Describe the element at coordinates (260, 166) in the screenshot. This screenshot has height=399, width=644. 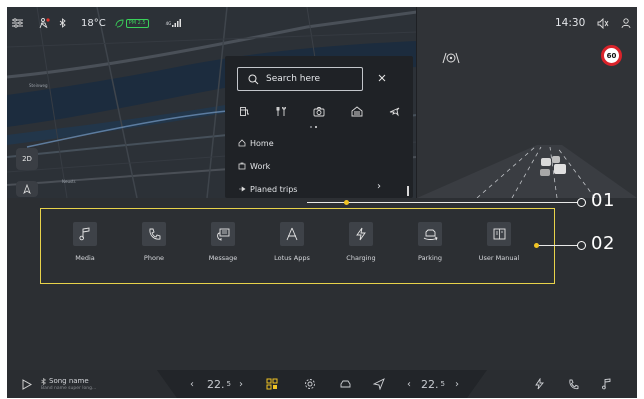
I see `menu-item-label: Work` at that location.